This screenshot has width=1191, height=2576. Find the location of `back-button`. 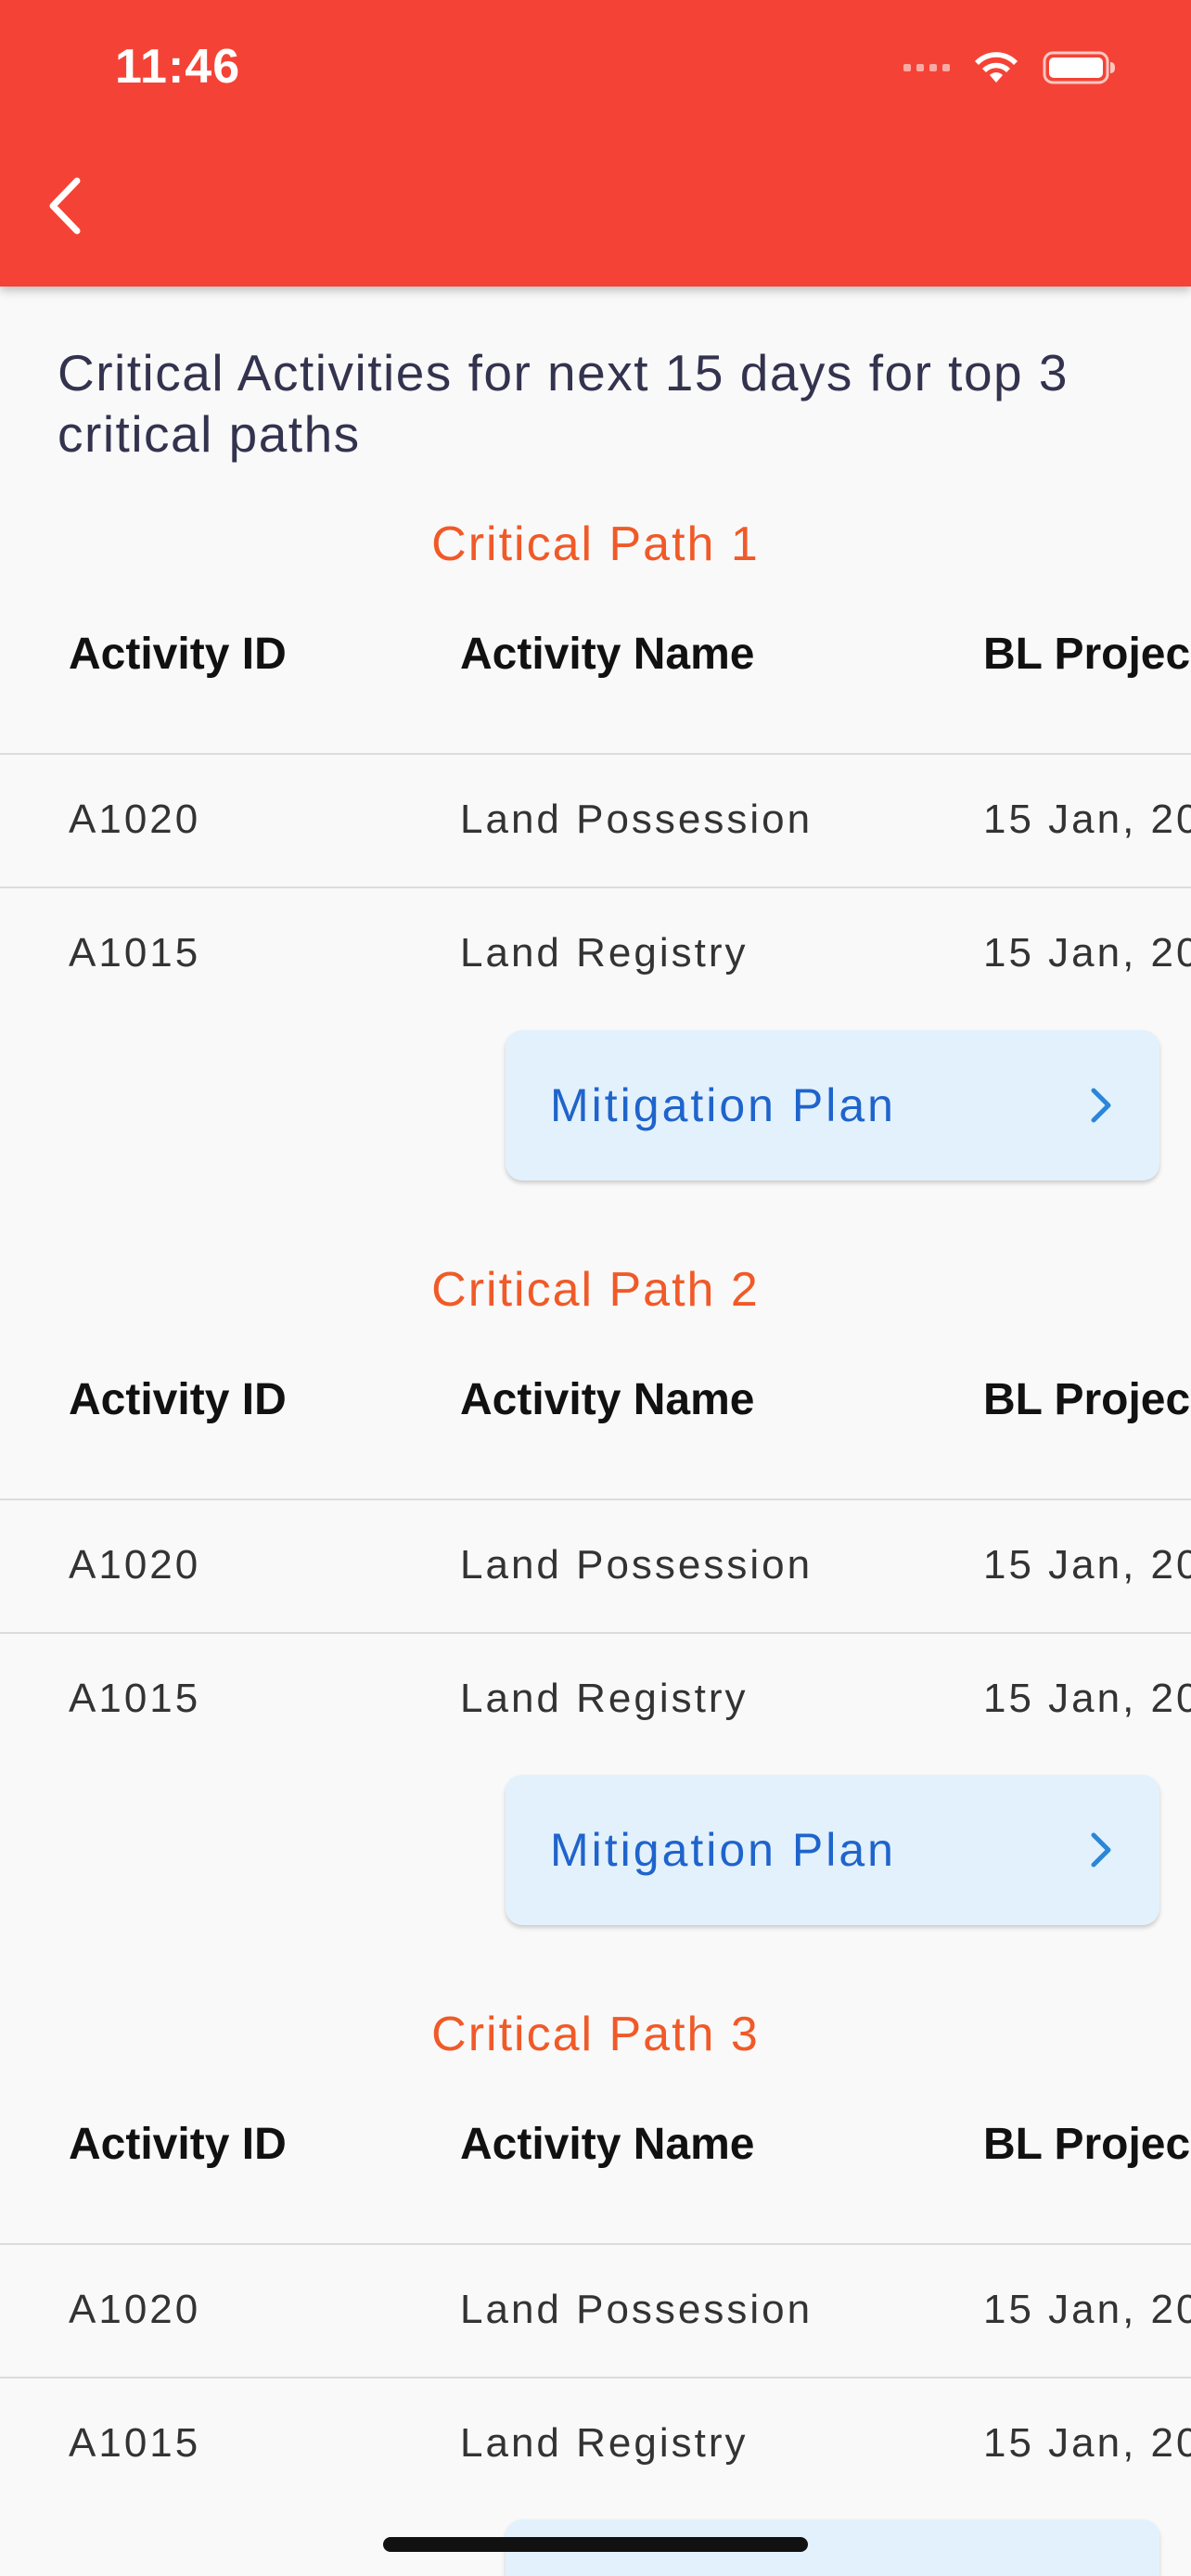

back-button is located at coordinates (64, 206).